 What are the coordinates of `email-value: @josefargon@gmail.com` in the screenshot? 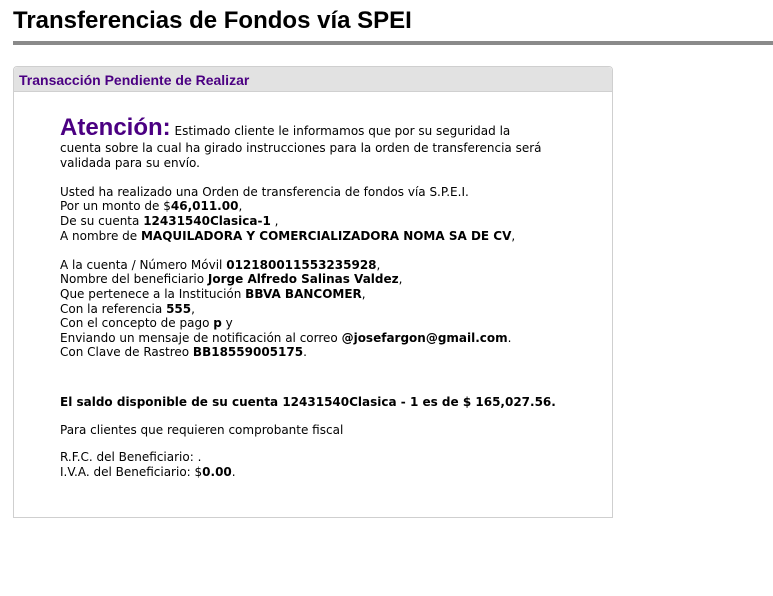 It's located at (424, 337).